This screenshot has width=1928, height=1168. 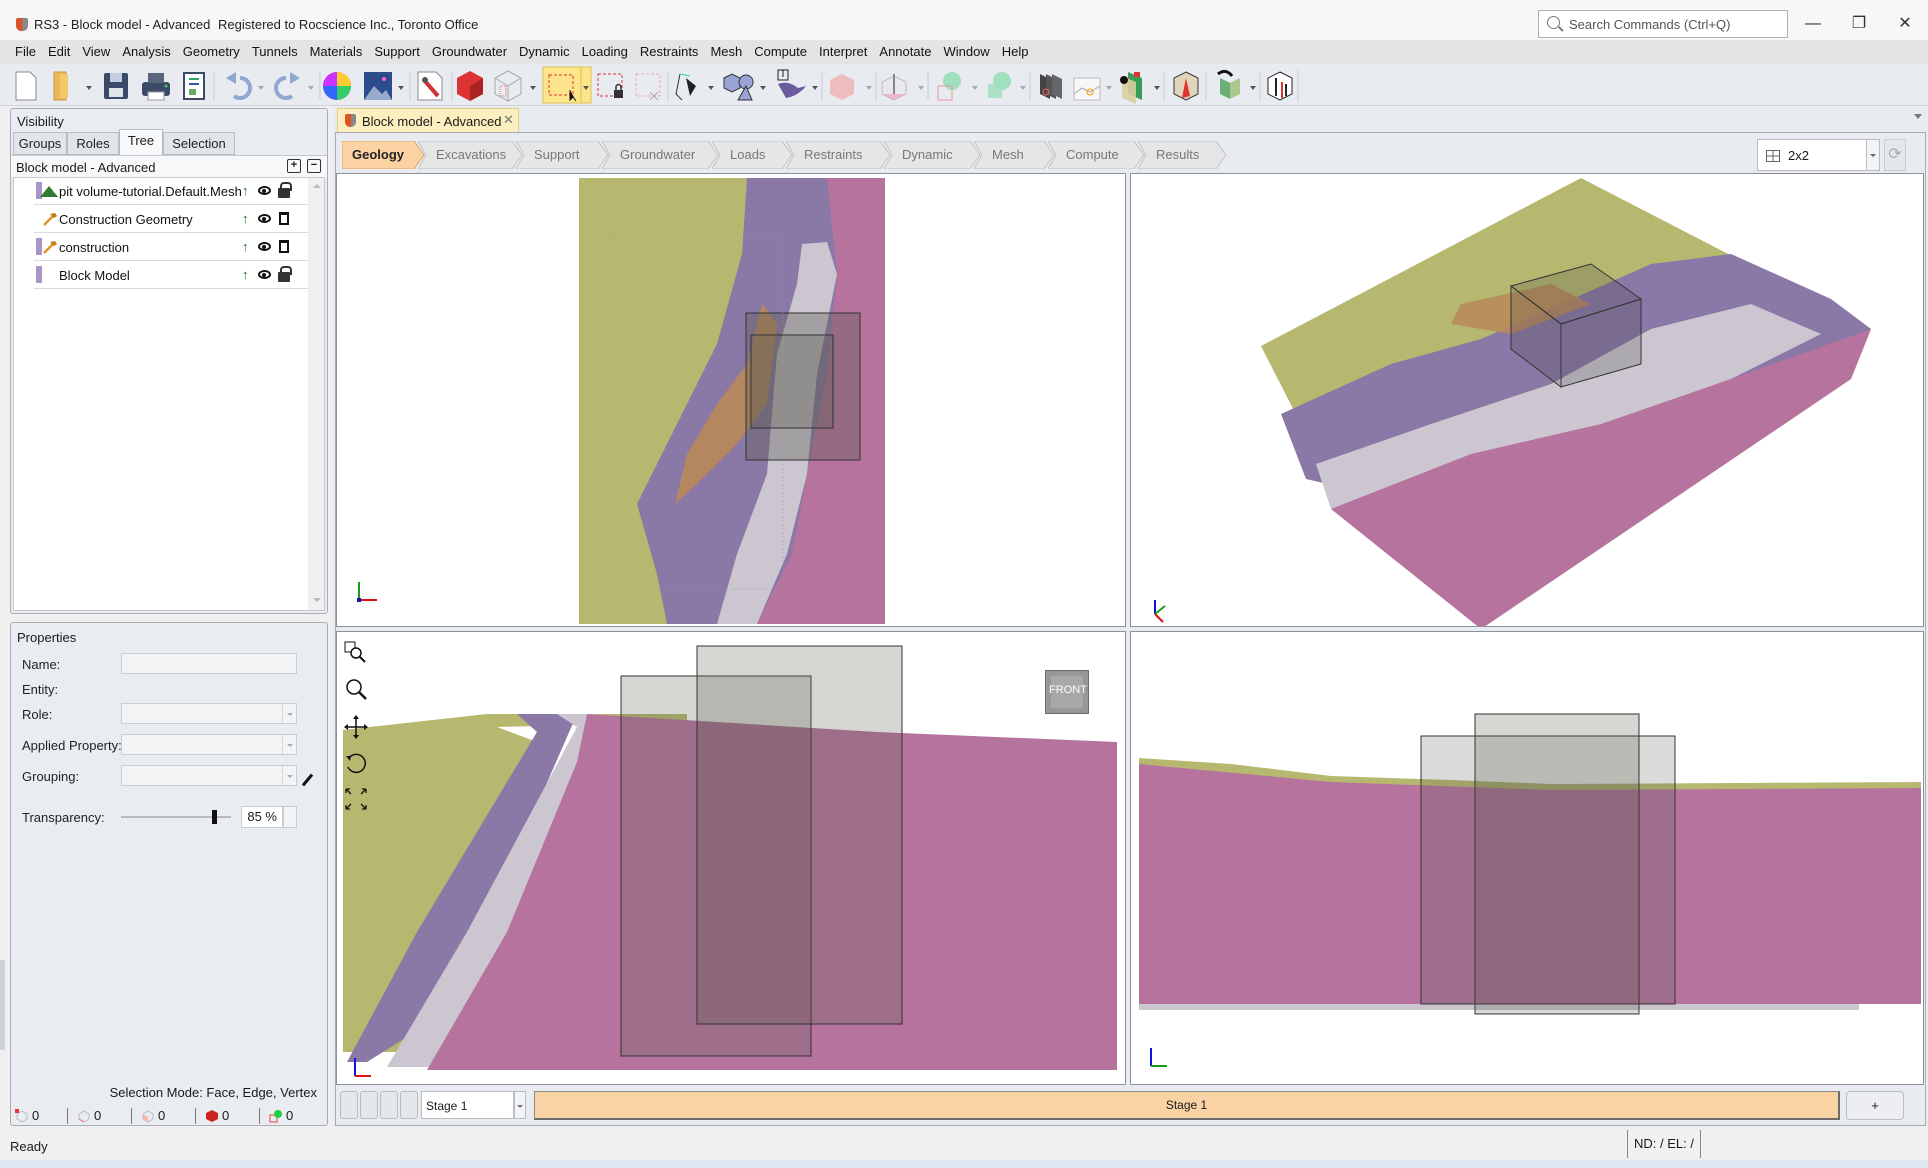 What do you see at coordinates (1131, 88) in the screenshot?
I see `view-section-icon` at bounding box center [1131, 88].